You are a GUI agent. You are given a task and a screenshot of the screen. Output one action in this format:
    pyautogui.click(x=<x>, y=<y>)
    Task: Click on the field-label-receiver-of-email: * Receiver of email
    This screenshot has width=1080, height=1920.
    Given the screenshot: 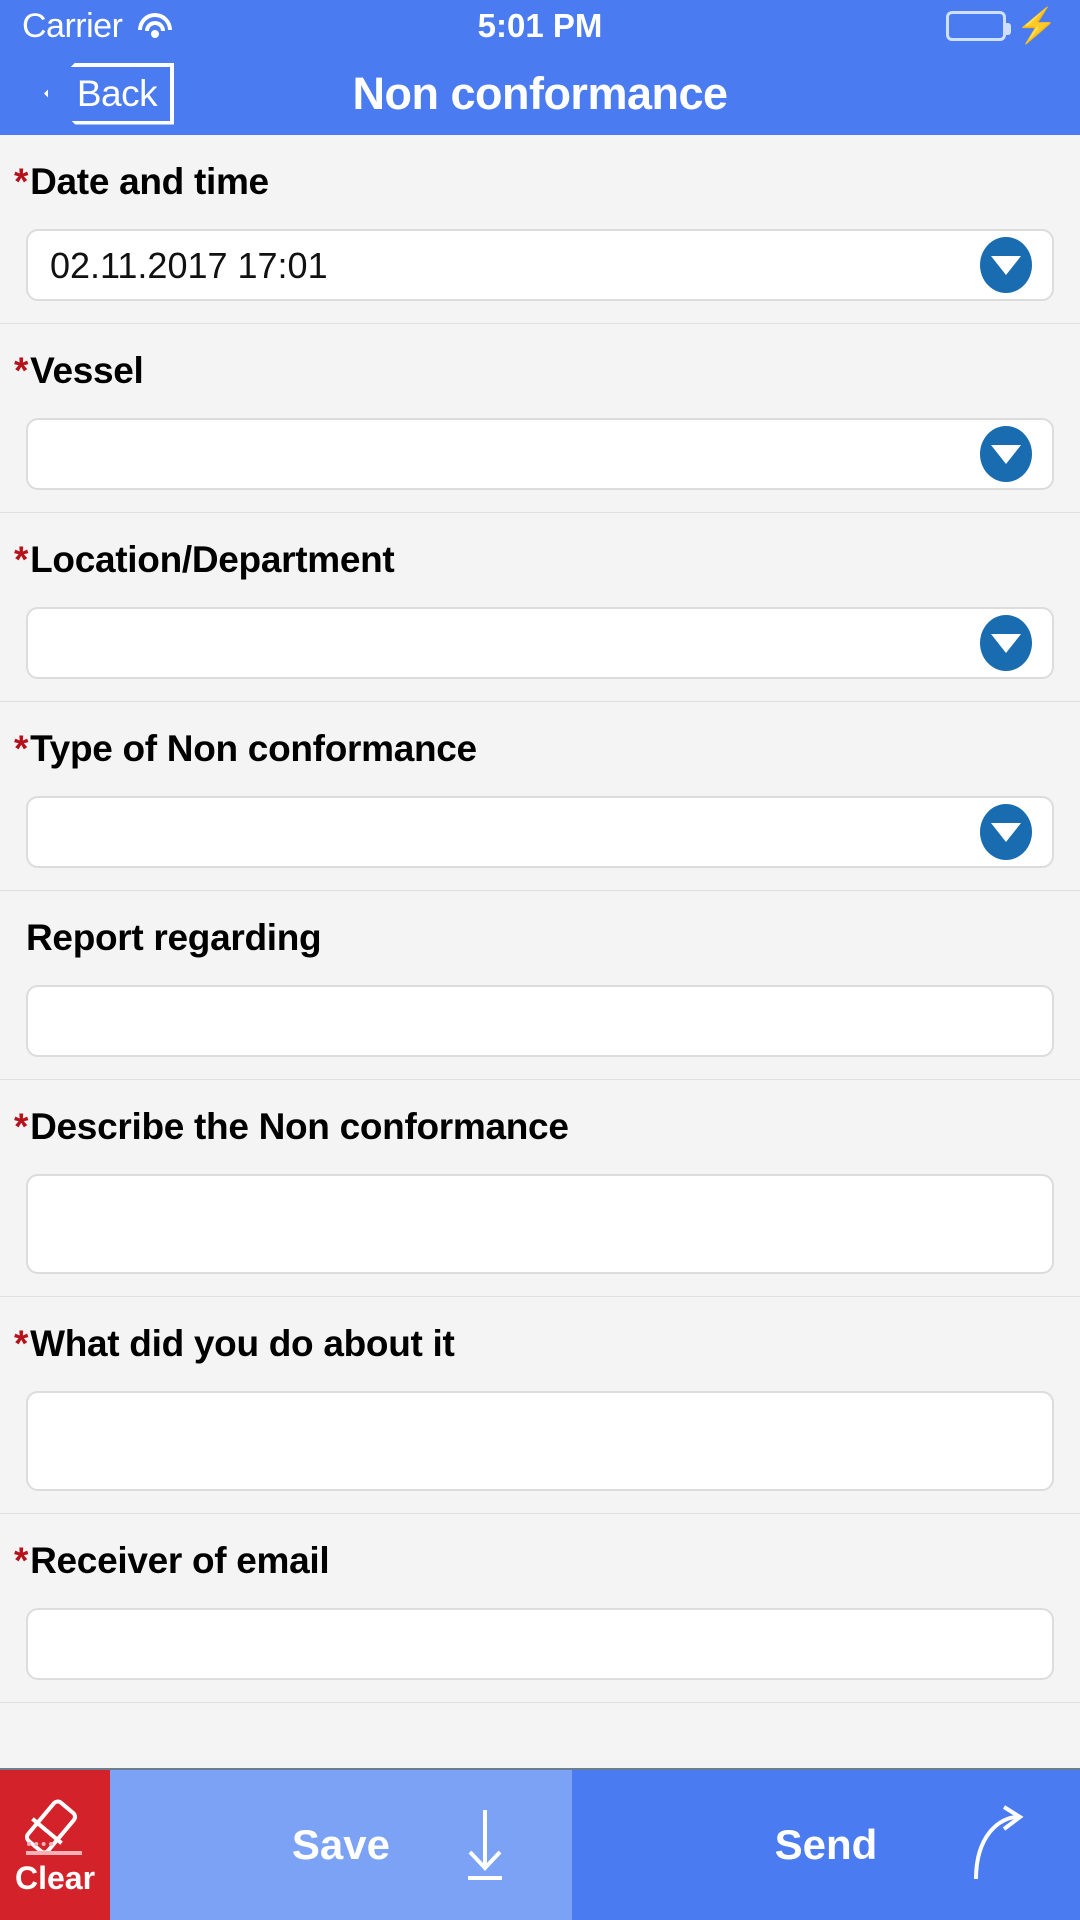 What is the action you would take?
    pyautogui.click(x=540, y=1548)
    